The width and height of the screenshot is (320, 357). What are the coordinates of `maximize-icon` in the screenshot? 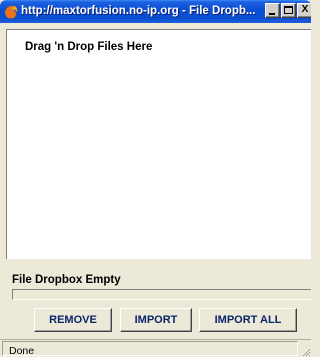 It's located at (288, 10).